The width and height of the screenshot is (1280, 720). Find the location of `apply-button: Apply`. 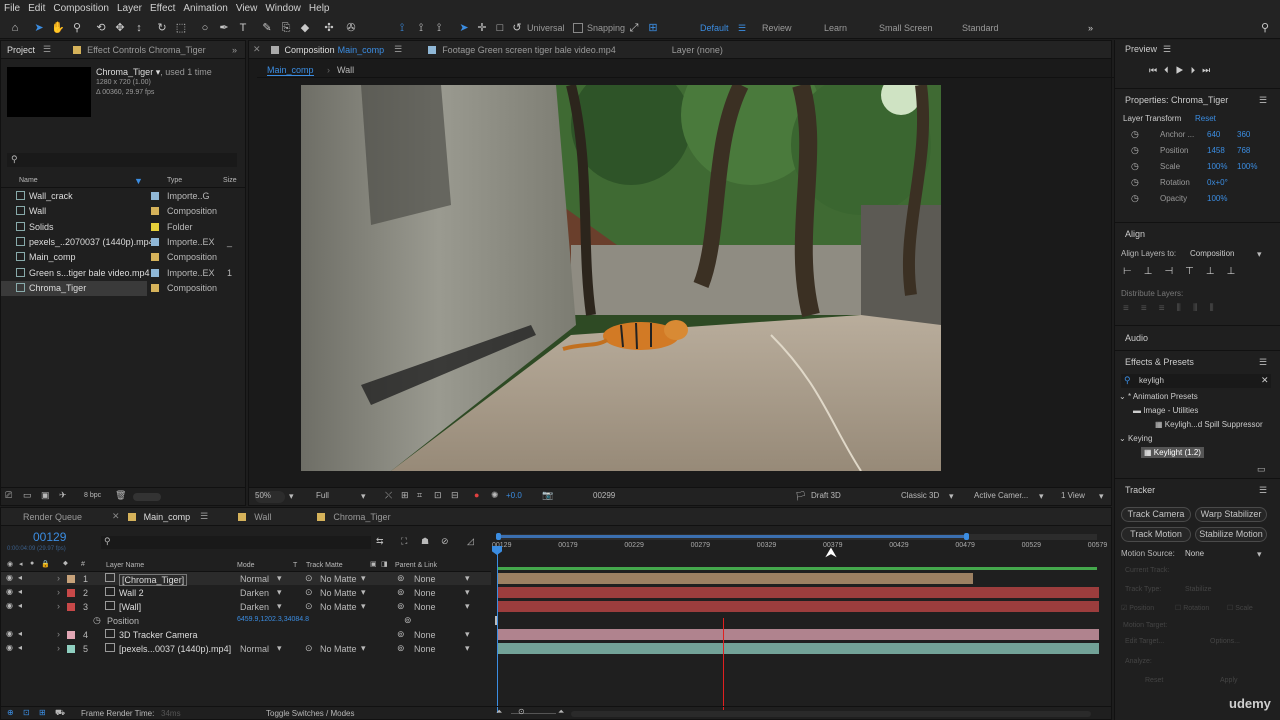

apply-button: Apply is located at coordinates (1229, 680).